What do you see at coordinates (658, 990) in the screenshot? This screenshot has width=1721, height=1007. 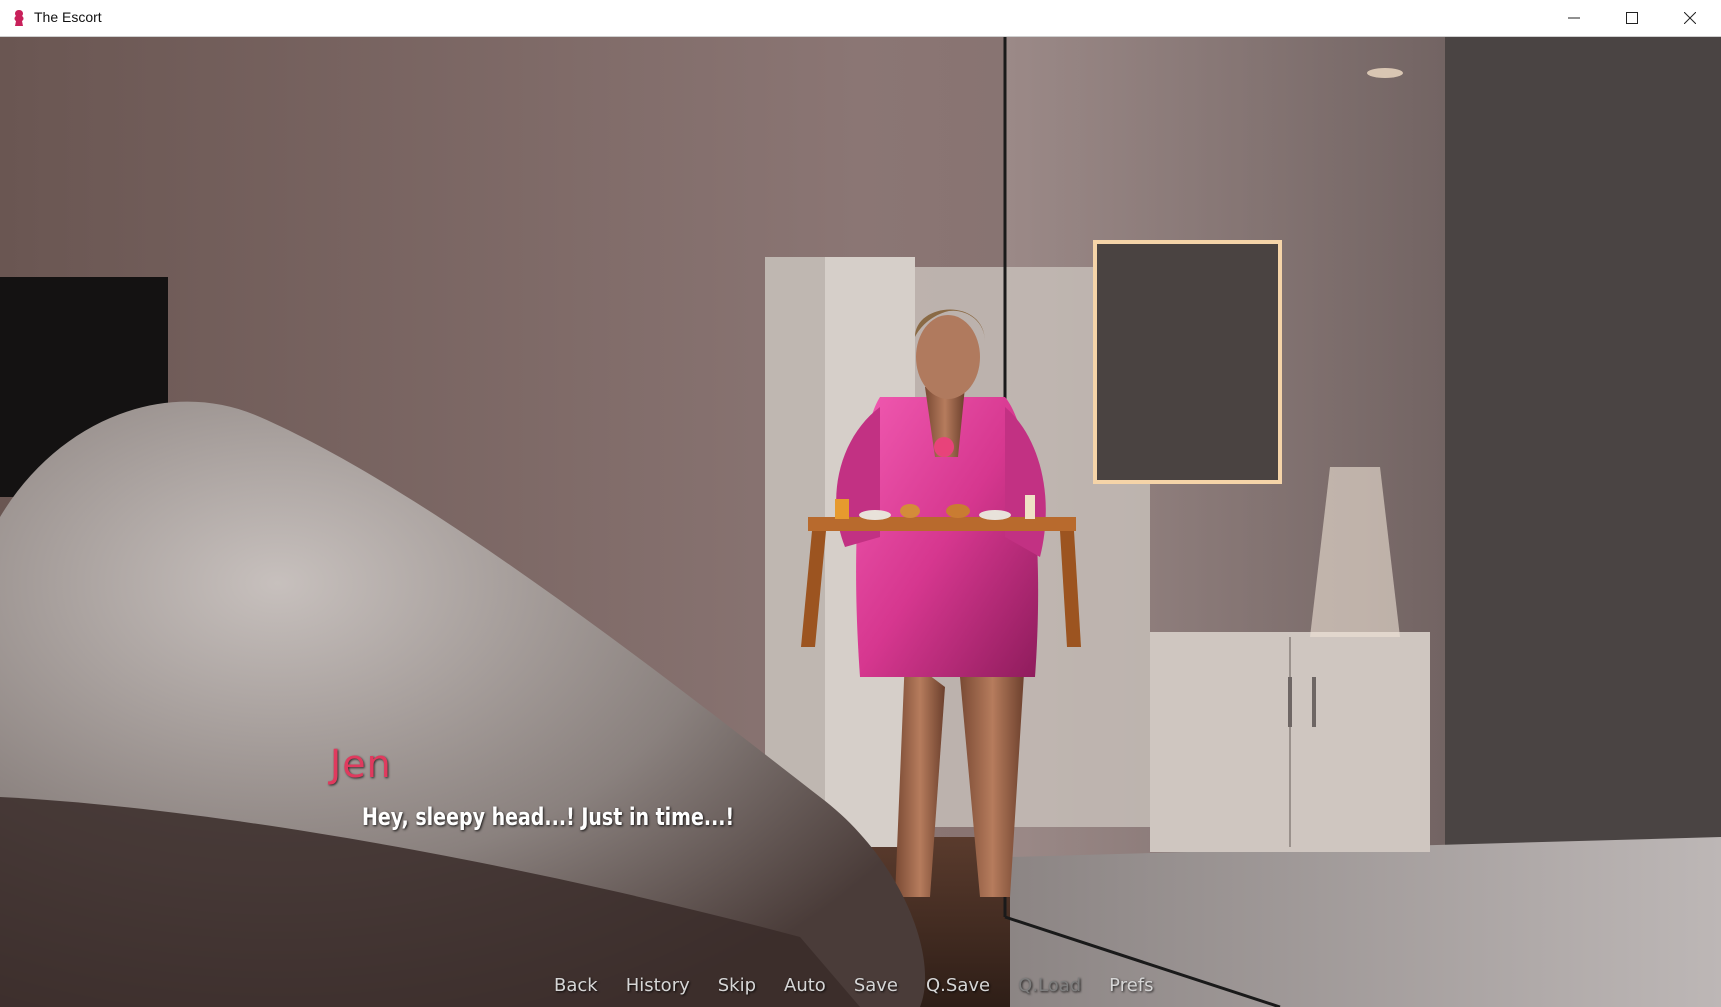 I see `quick-menu-history: History` at bounding box center [658, 990].